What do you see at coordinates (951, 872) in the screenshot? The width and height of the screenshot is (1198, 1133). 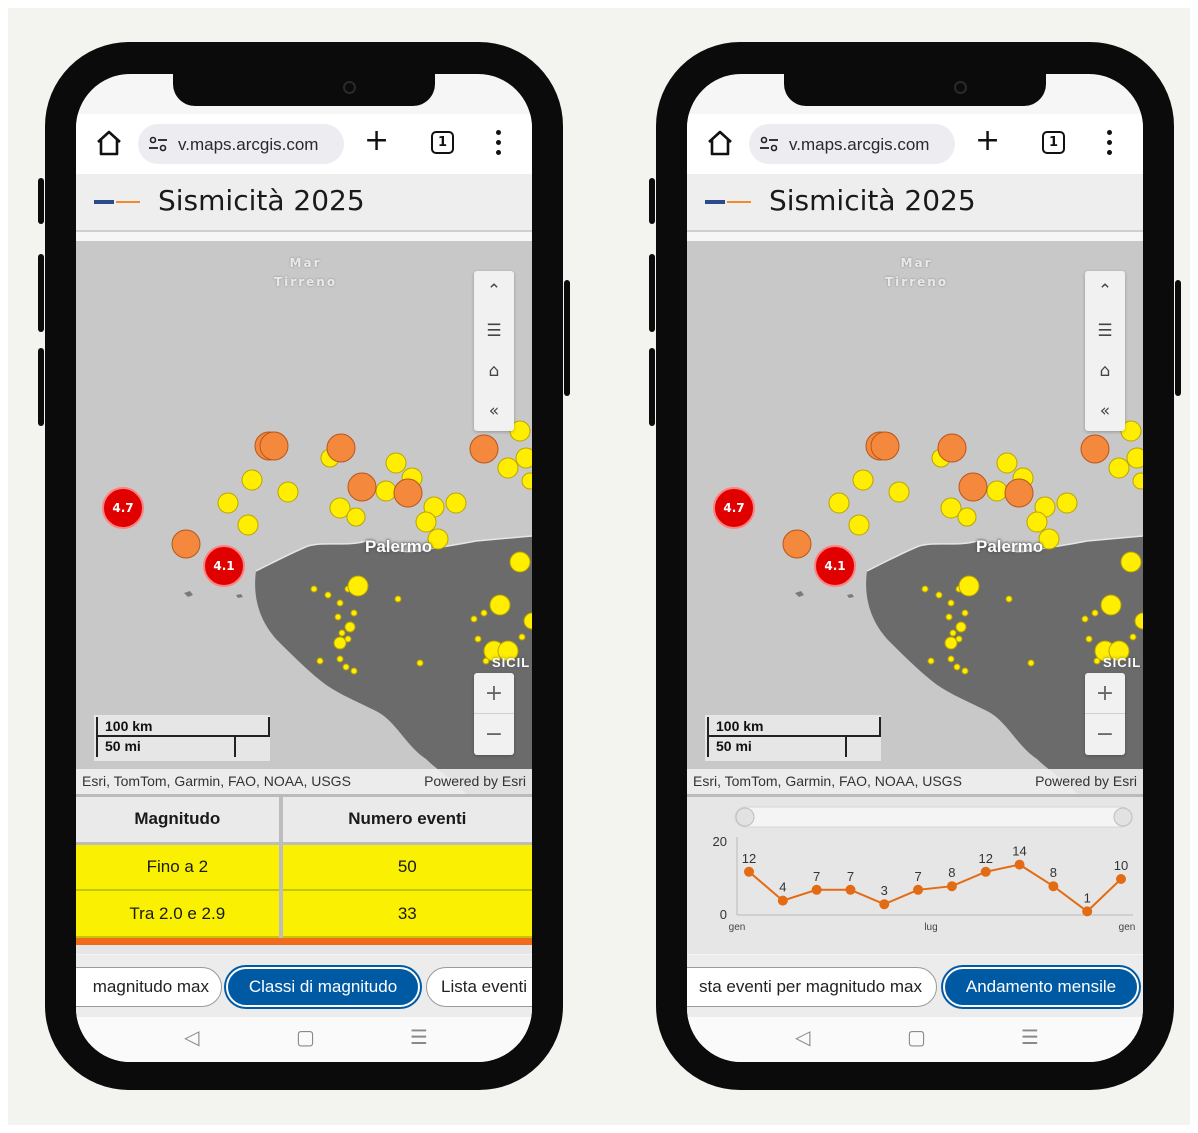 I see `data-label: 8` at bounding box center [951, 872].